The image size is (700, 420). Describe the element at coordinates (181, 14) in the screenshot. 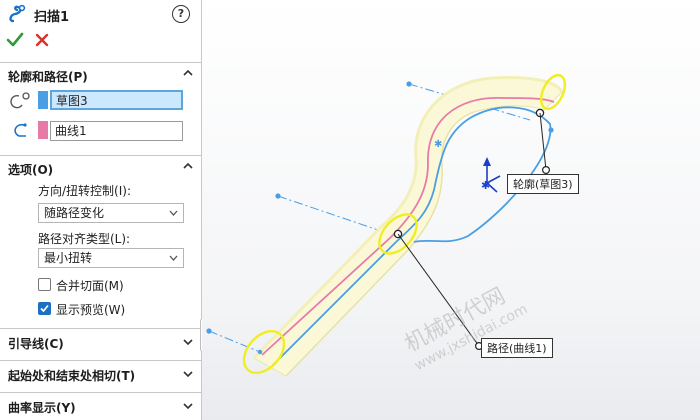

I see `help-icon: ?` at that location.